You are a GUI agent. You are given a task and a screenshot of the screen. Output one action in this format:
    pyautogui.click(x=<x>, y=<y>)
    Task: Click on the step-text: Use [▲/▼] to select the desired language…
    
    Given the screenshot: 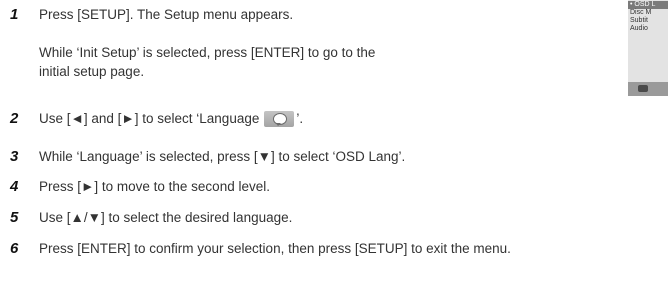 What is the action you would take?
    pyautogui.click(x=166, y=217)
    